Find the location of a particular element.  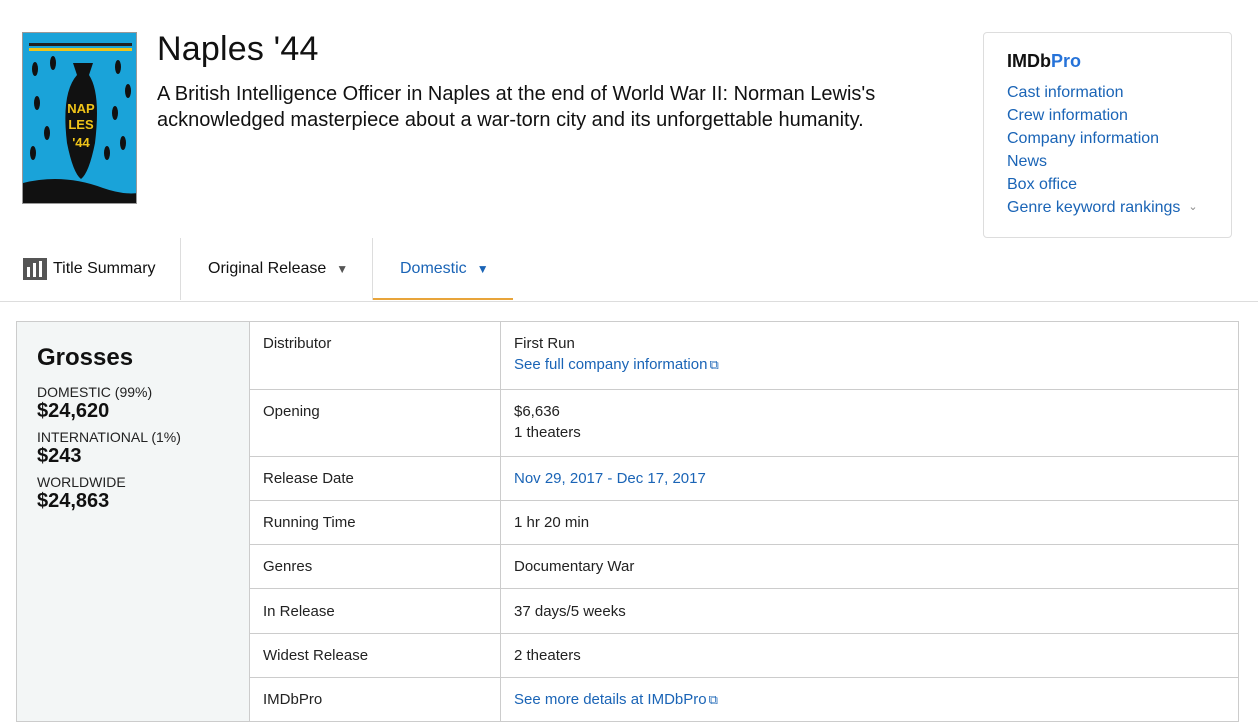

domestic-gross: $24,620 is located at coordinates (73, 411).